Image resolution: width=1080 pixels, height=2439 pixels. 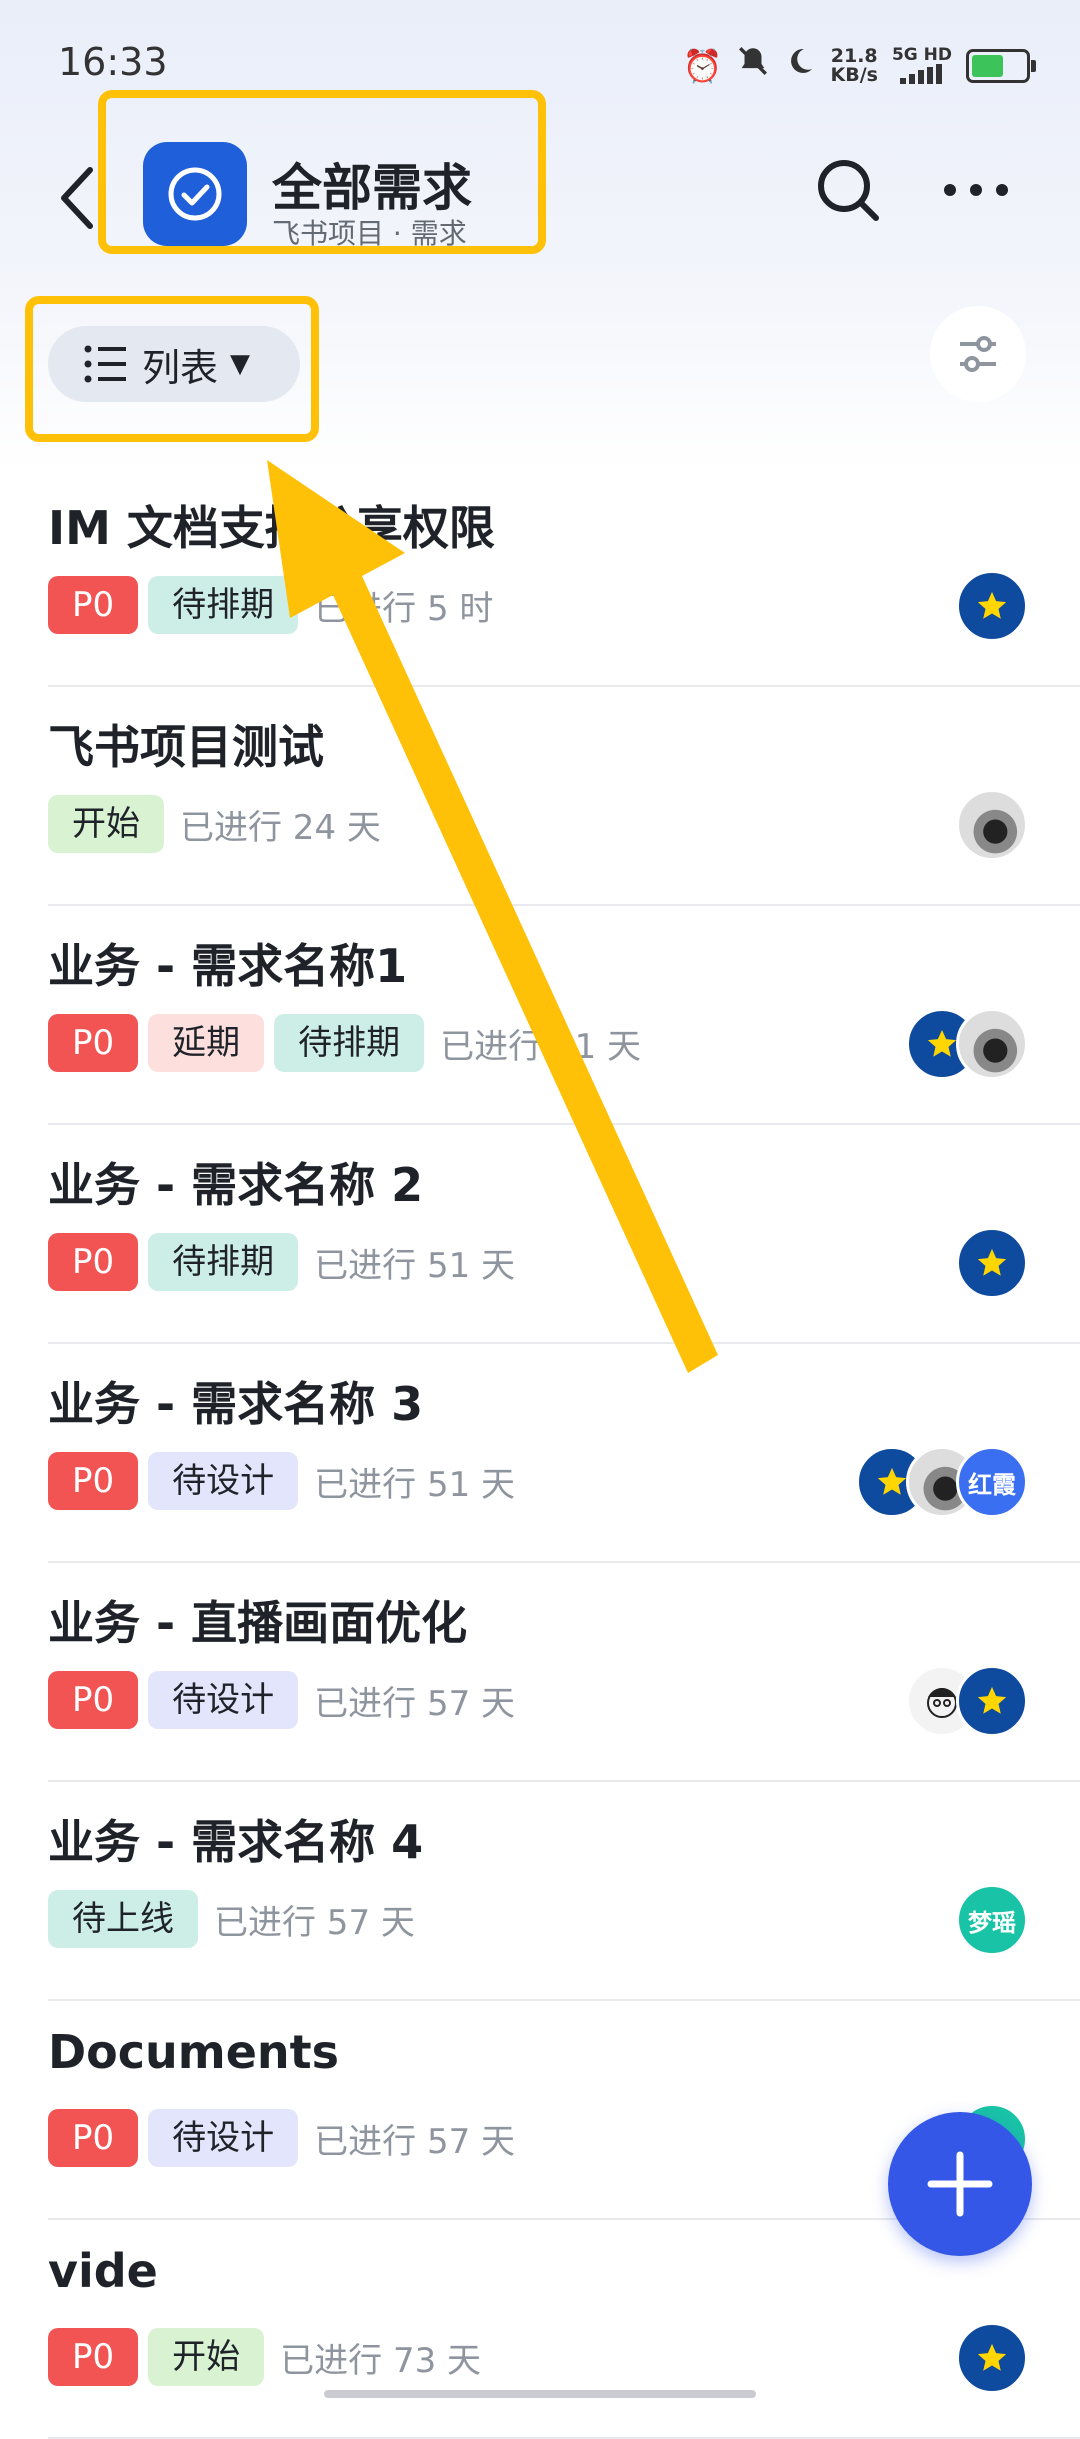 I want to click on list-item: 业务 - 直播画面优化 P0 待设计 已进行 57 天, so click(x=540, y=1672).